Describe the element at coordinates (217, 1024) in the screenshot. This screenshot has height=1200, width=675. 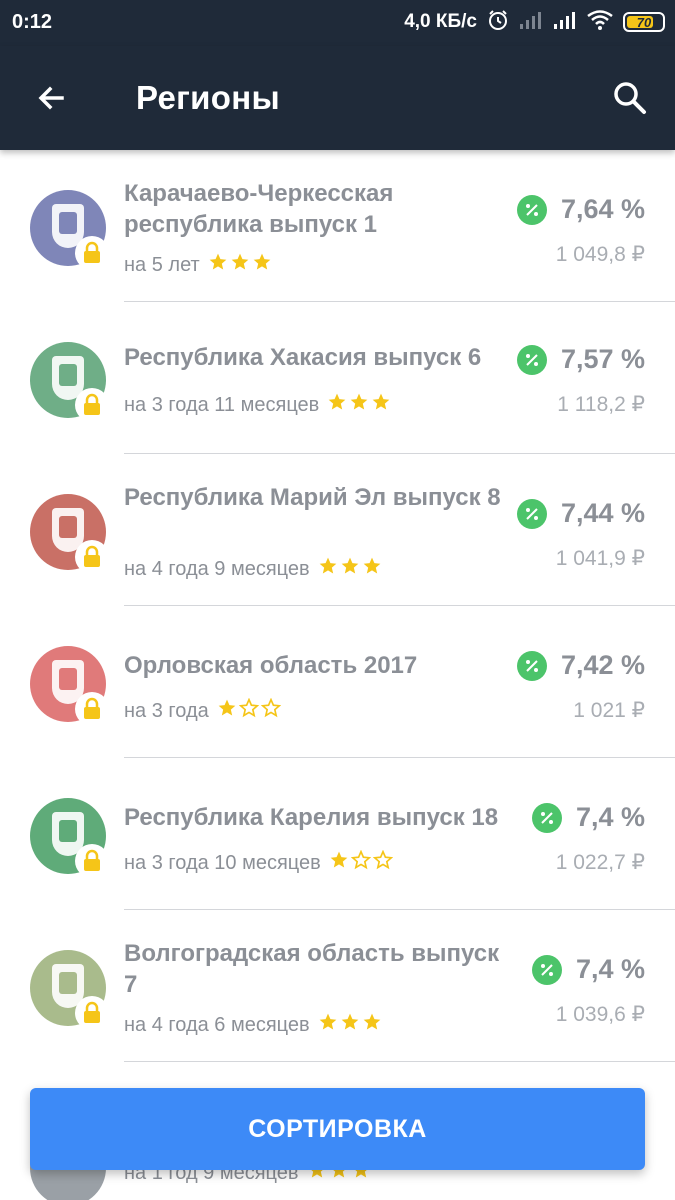
I see `bond-term: на 4 года 6 месяцев` at that location.